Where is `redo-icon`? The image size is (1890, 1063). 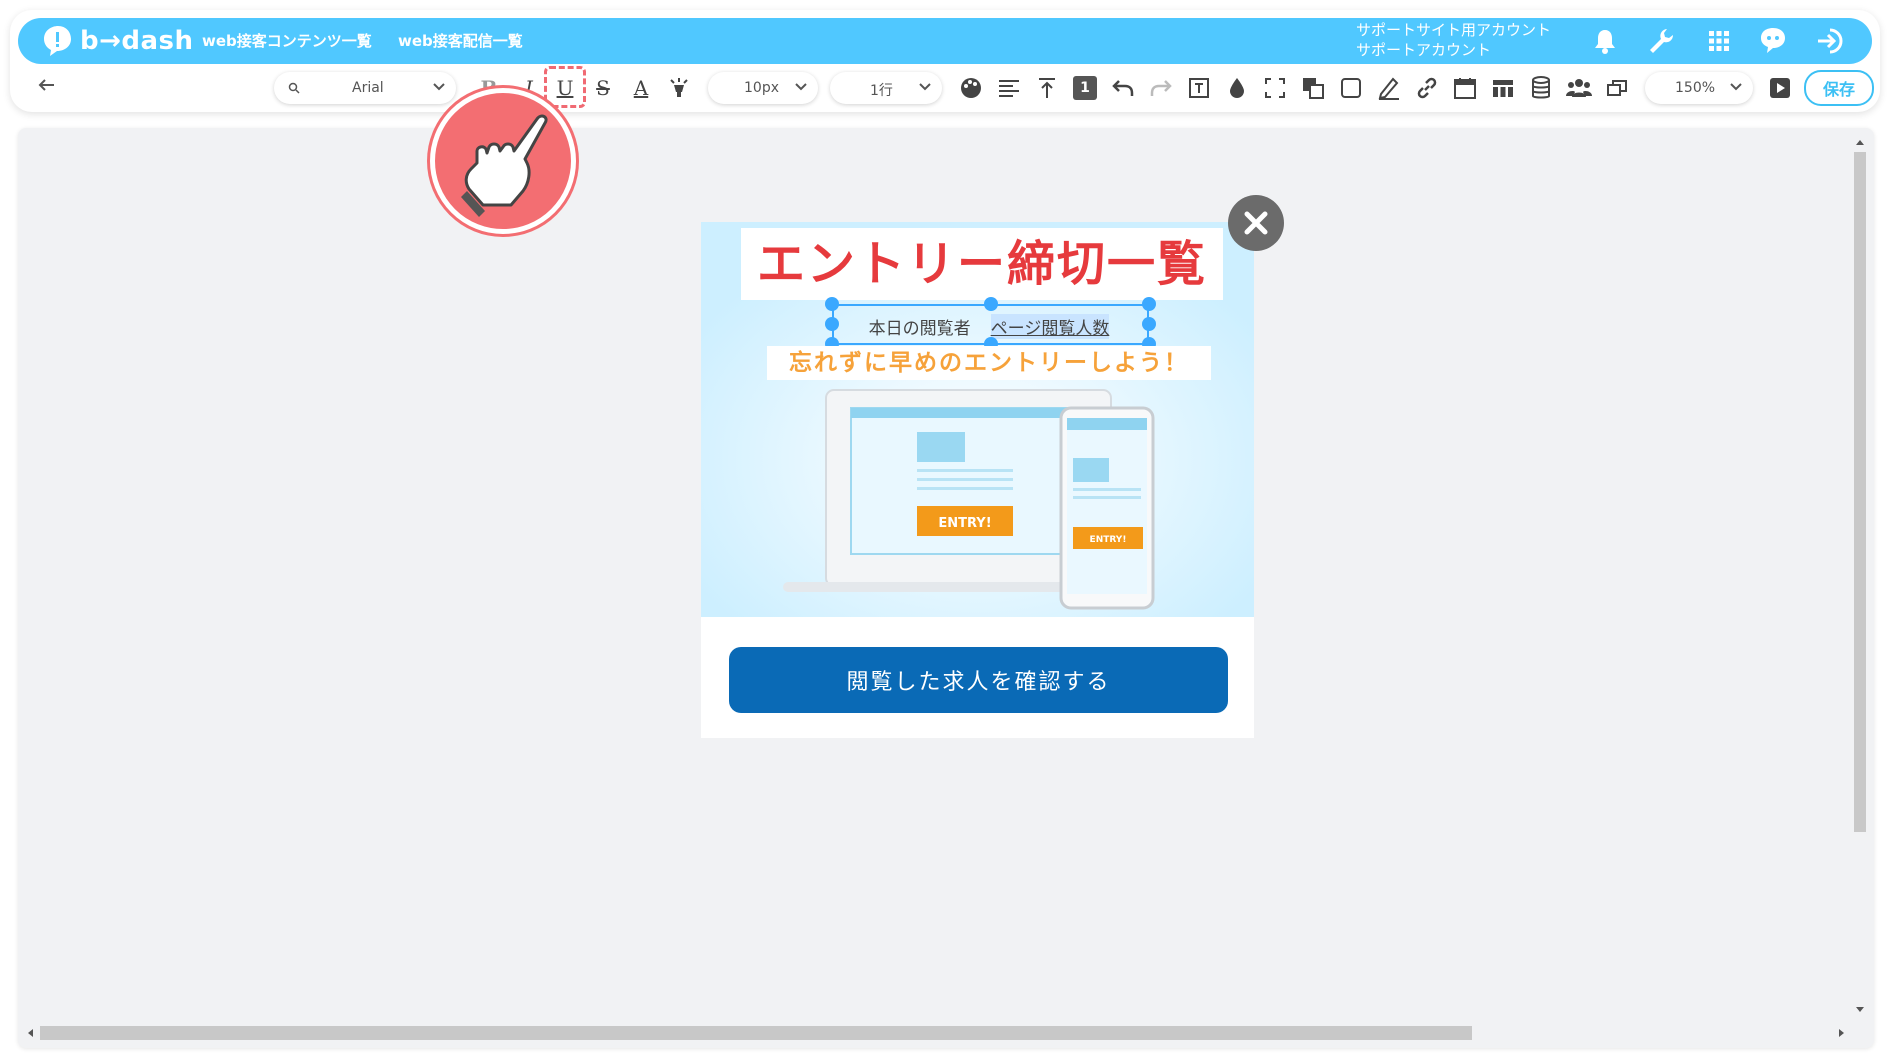
redo-icon is located at coordinates (1161, 88).